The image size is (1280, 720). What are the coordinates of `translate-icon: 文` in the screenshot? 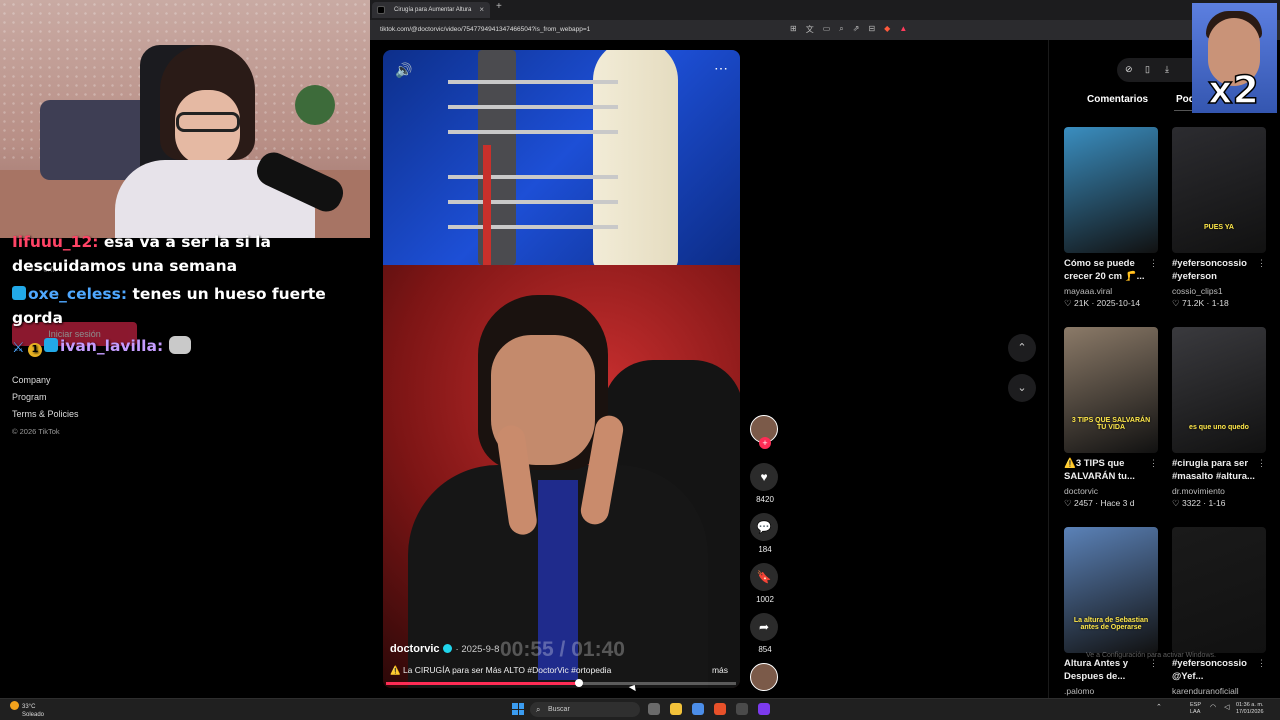 It's located at (810, 29).